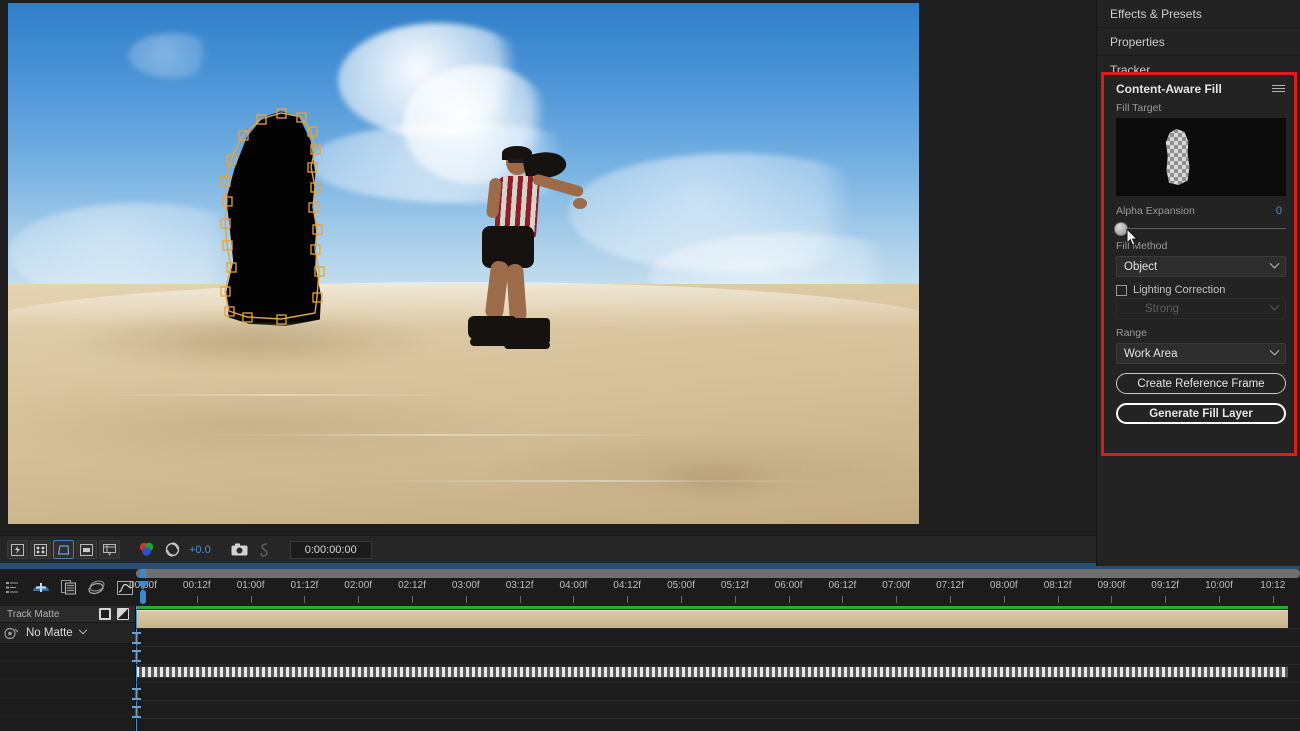 Image resolution: width=1300 pixels, height=731 pixels. What do you see at coordinates (1201, 383) in the screenshot?
I see `create-reference-frame-button: Create Reference Frame` at bounding box center [1201, 383].